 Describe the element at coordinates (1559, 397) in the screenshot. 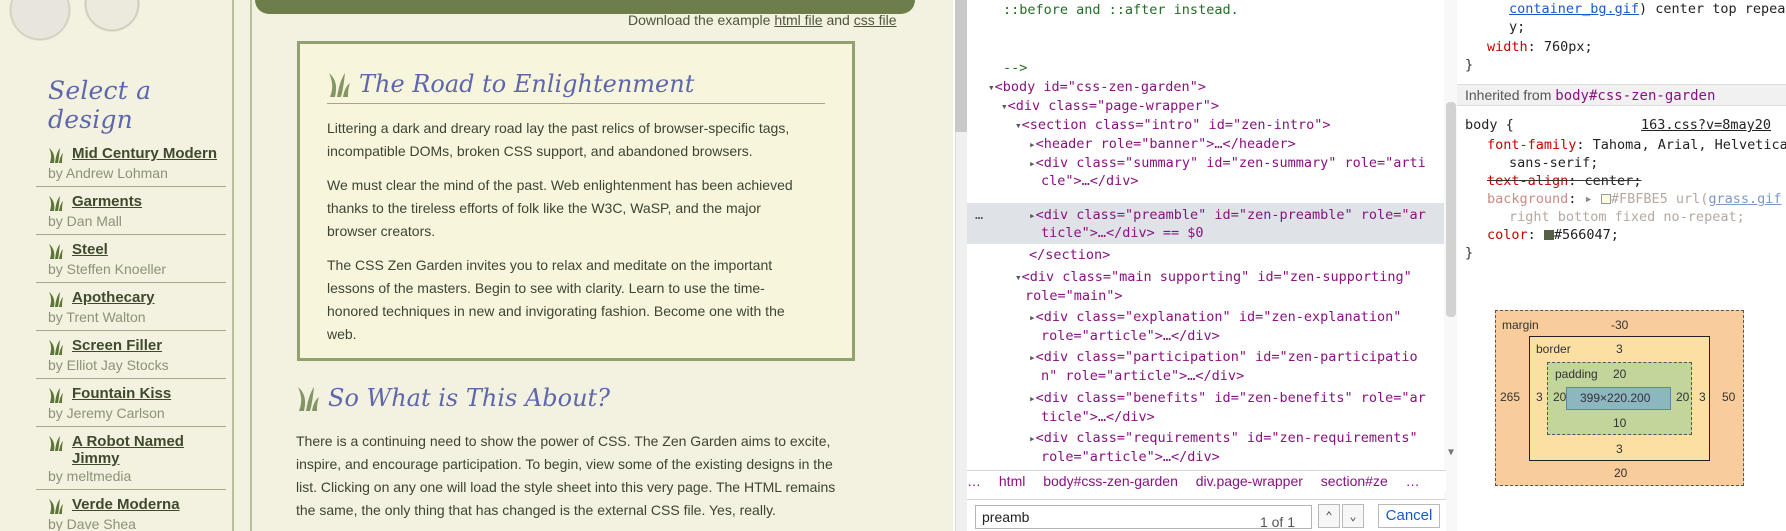

I see `padding-left-value: 20` at that location.